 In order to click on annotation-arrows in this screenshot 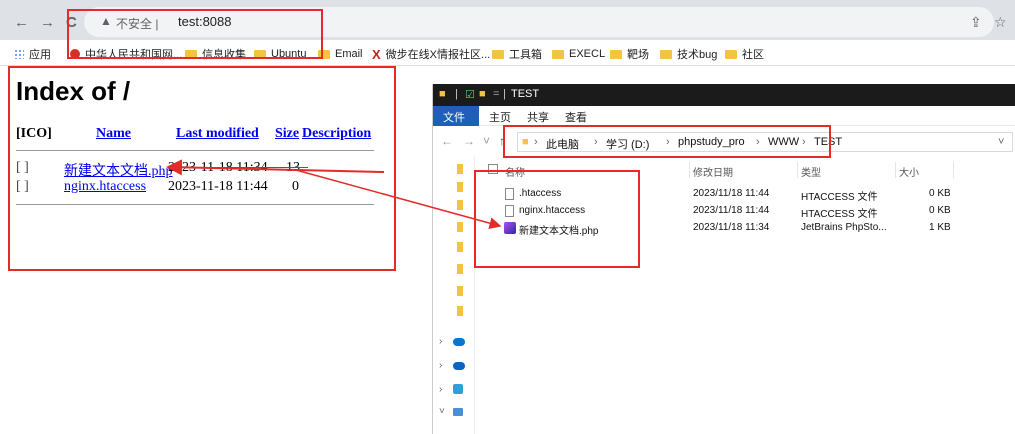, I will do `click(334, 194)`.